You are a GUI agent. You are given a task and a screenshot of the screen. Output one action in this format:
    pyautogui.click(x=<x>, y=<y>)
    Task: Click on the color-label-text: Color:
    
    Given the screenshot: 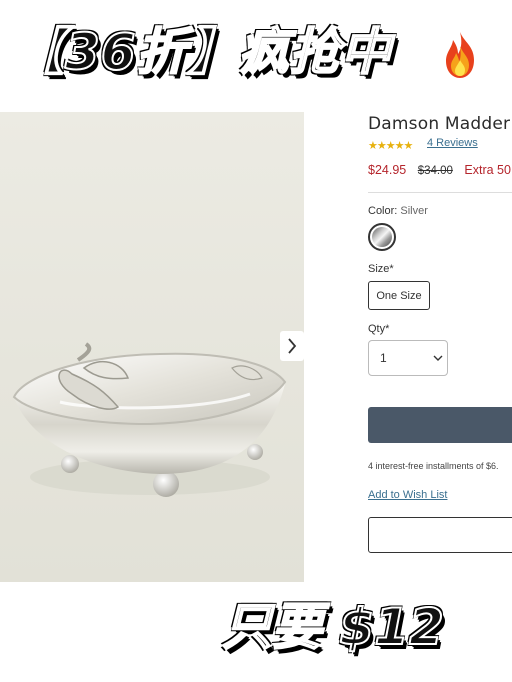 What is the action you would take?
    pyautogui.click(x=383, y=211)
    